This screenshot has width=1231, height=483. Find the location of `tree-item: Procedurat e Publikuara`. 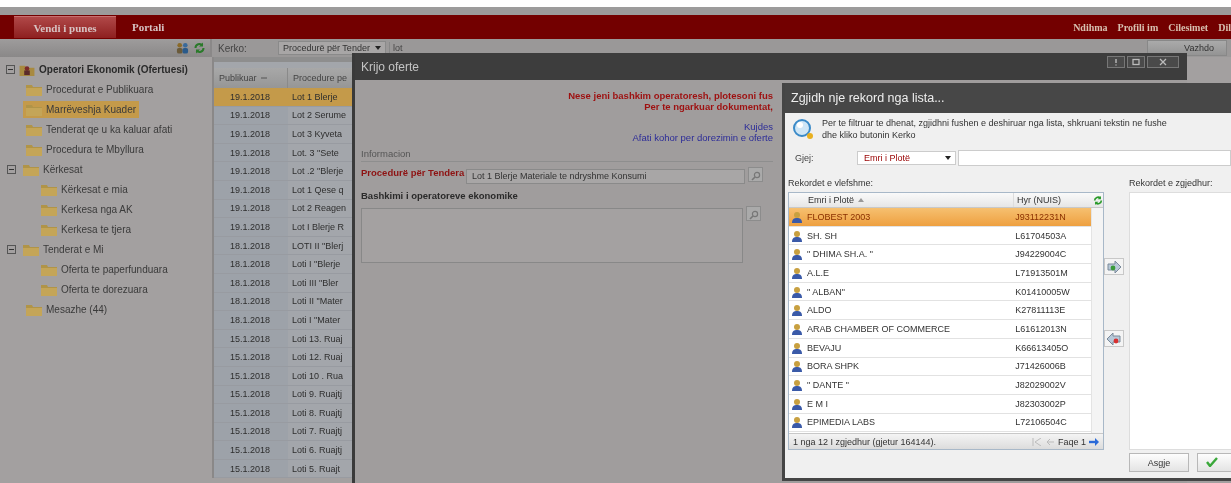

tree-item: Procedurat e Publikuara is located at coordinates (90, 89).